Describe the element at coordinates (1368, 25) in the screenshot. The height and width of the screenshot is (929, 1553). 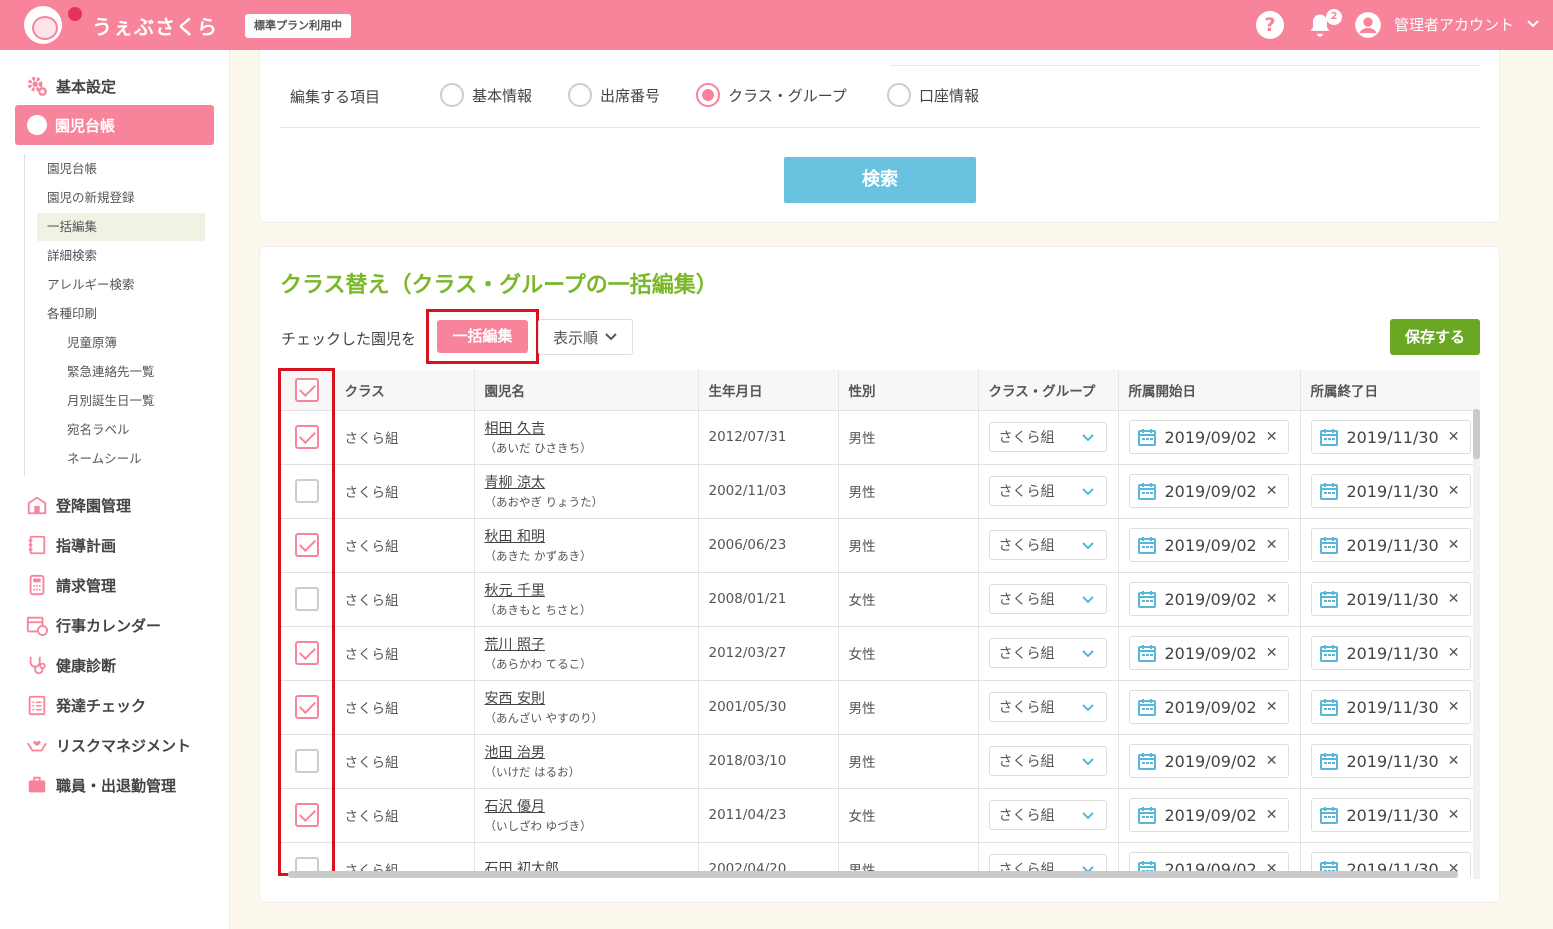
I see `user-icon` at that location.